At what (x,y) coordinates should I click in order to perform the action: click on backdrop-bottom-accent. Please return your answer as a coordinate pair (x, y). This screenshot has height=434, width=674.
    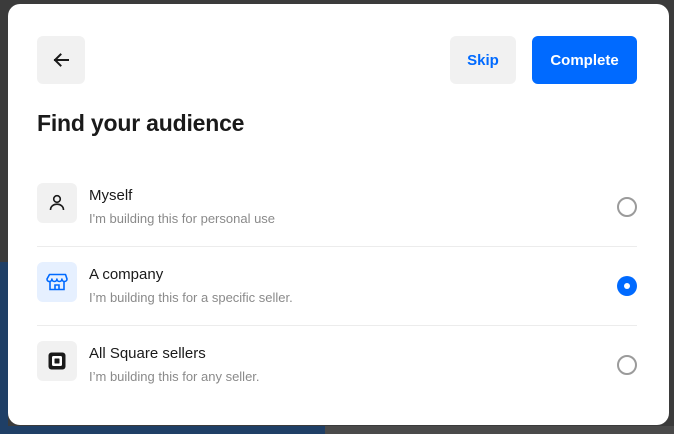
    Looking at the image, I should click on (162, 430).